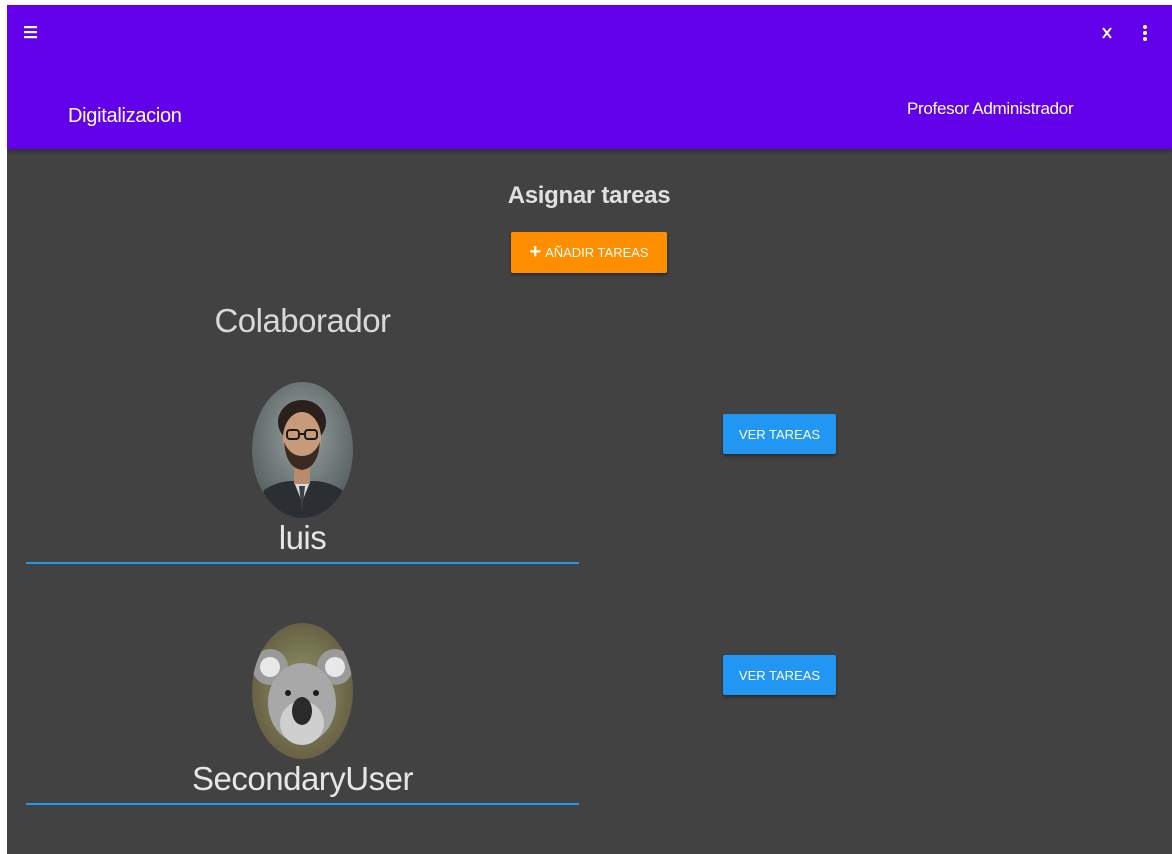 This screenshot has width=1172, height=854. What do you see at coordinates (302, 778) in the screenshot?
I see `collaborator-name: SecondaryUser` at bounding box center [302, 778].